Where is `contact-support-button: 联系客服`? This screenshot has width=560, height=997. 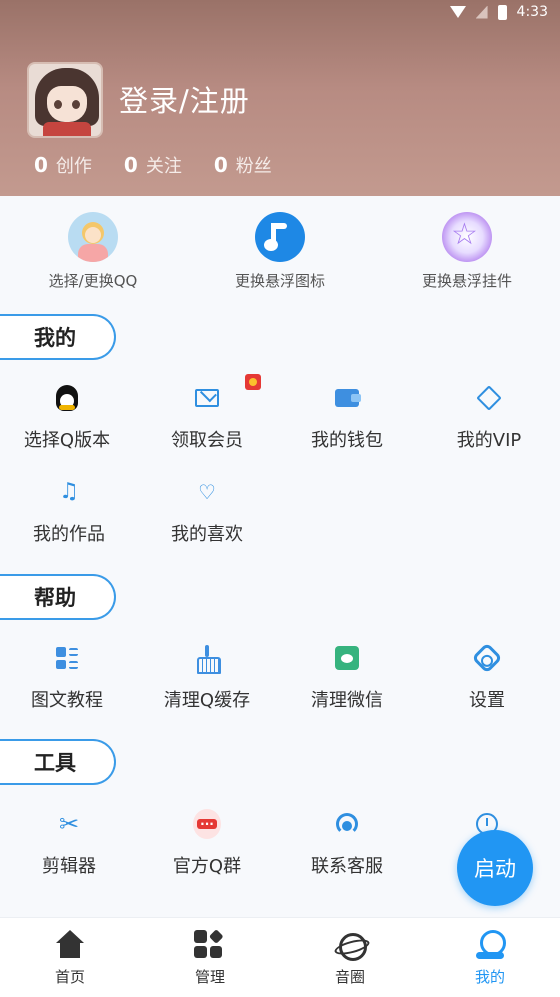
contact-support-button: 联系客服 is located at coordinates (347, 844).